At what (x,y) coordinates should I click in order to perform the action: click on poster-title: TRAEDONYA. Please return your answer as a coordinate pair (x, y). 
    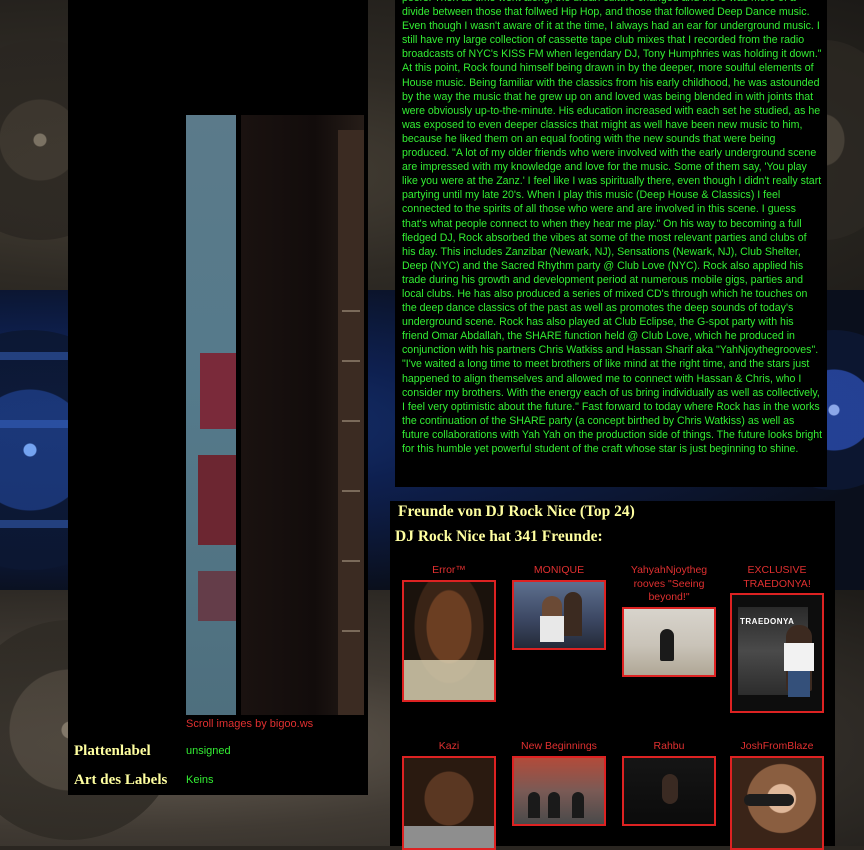
    Looking at the image, I should click on (767, 621).